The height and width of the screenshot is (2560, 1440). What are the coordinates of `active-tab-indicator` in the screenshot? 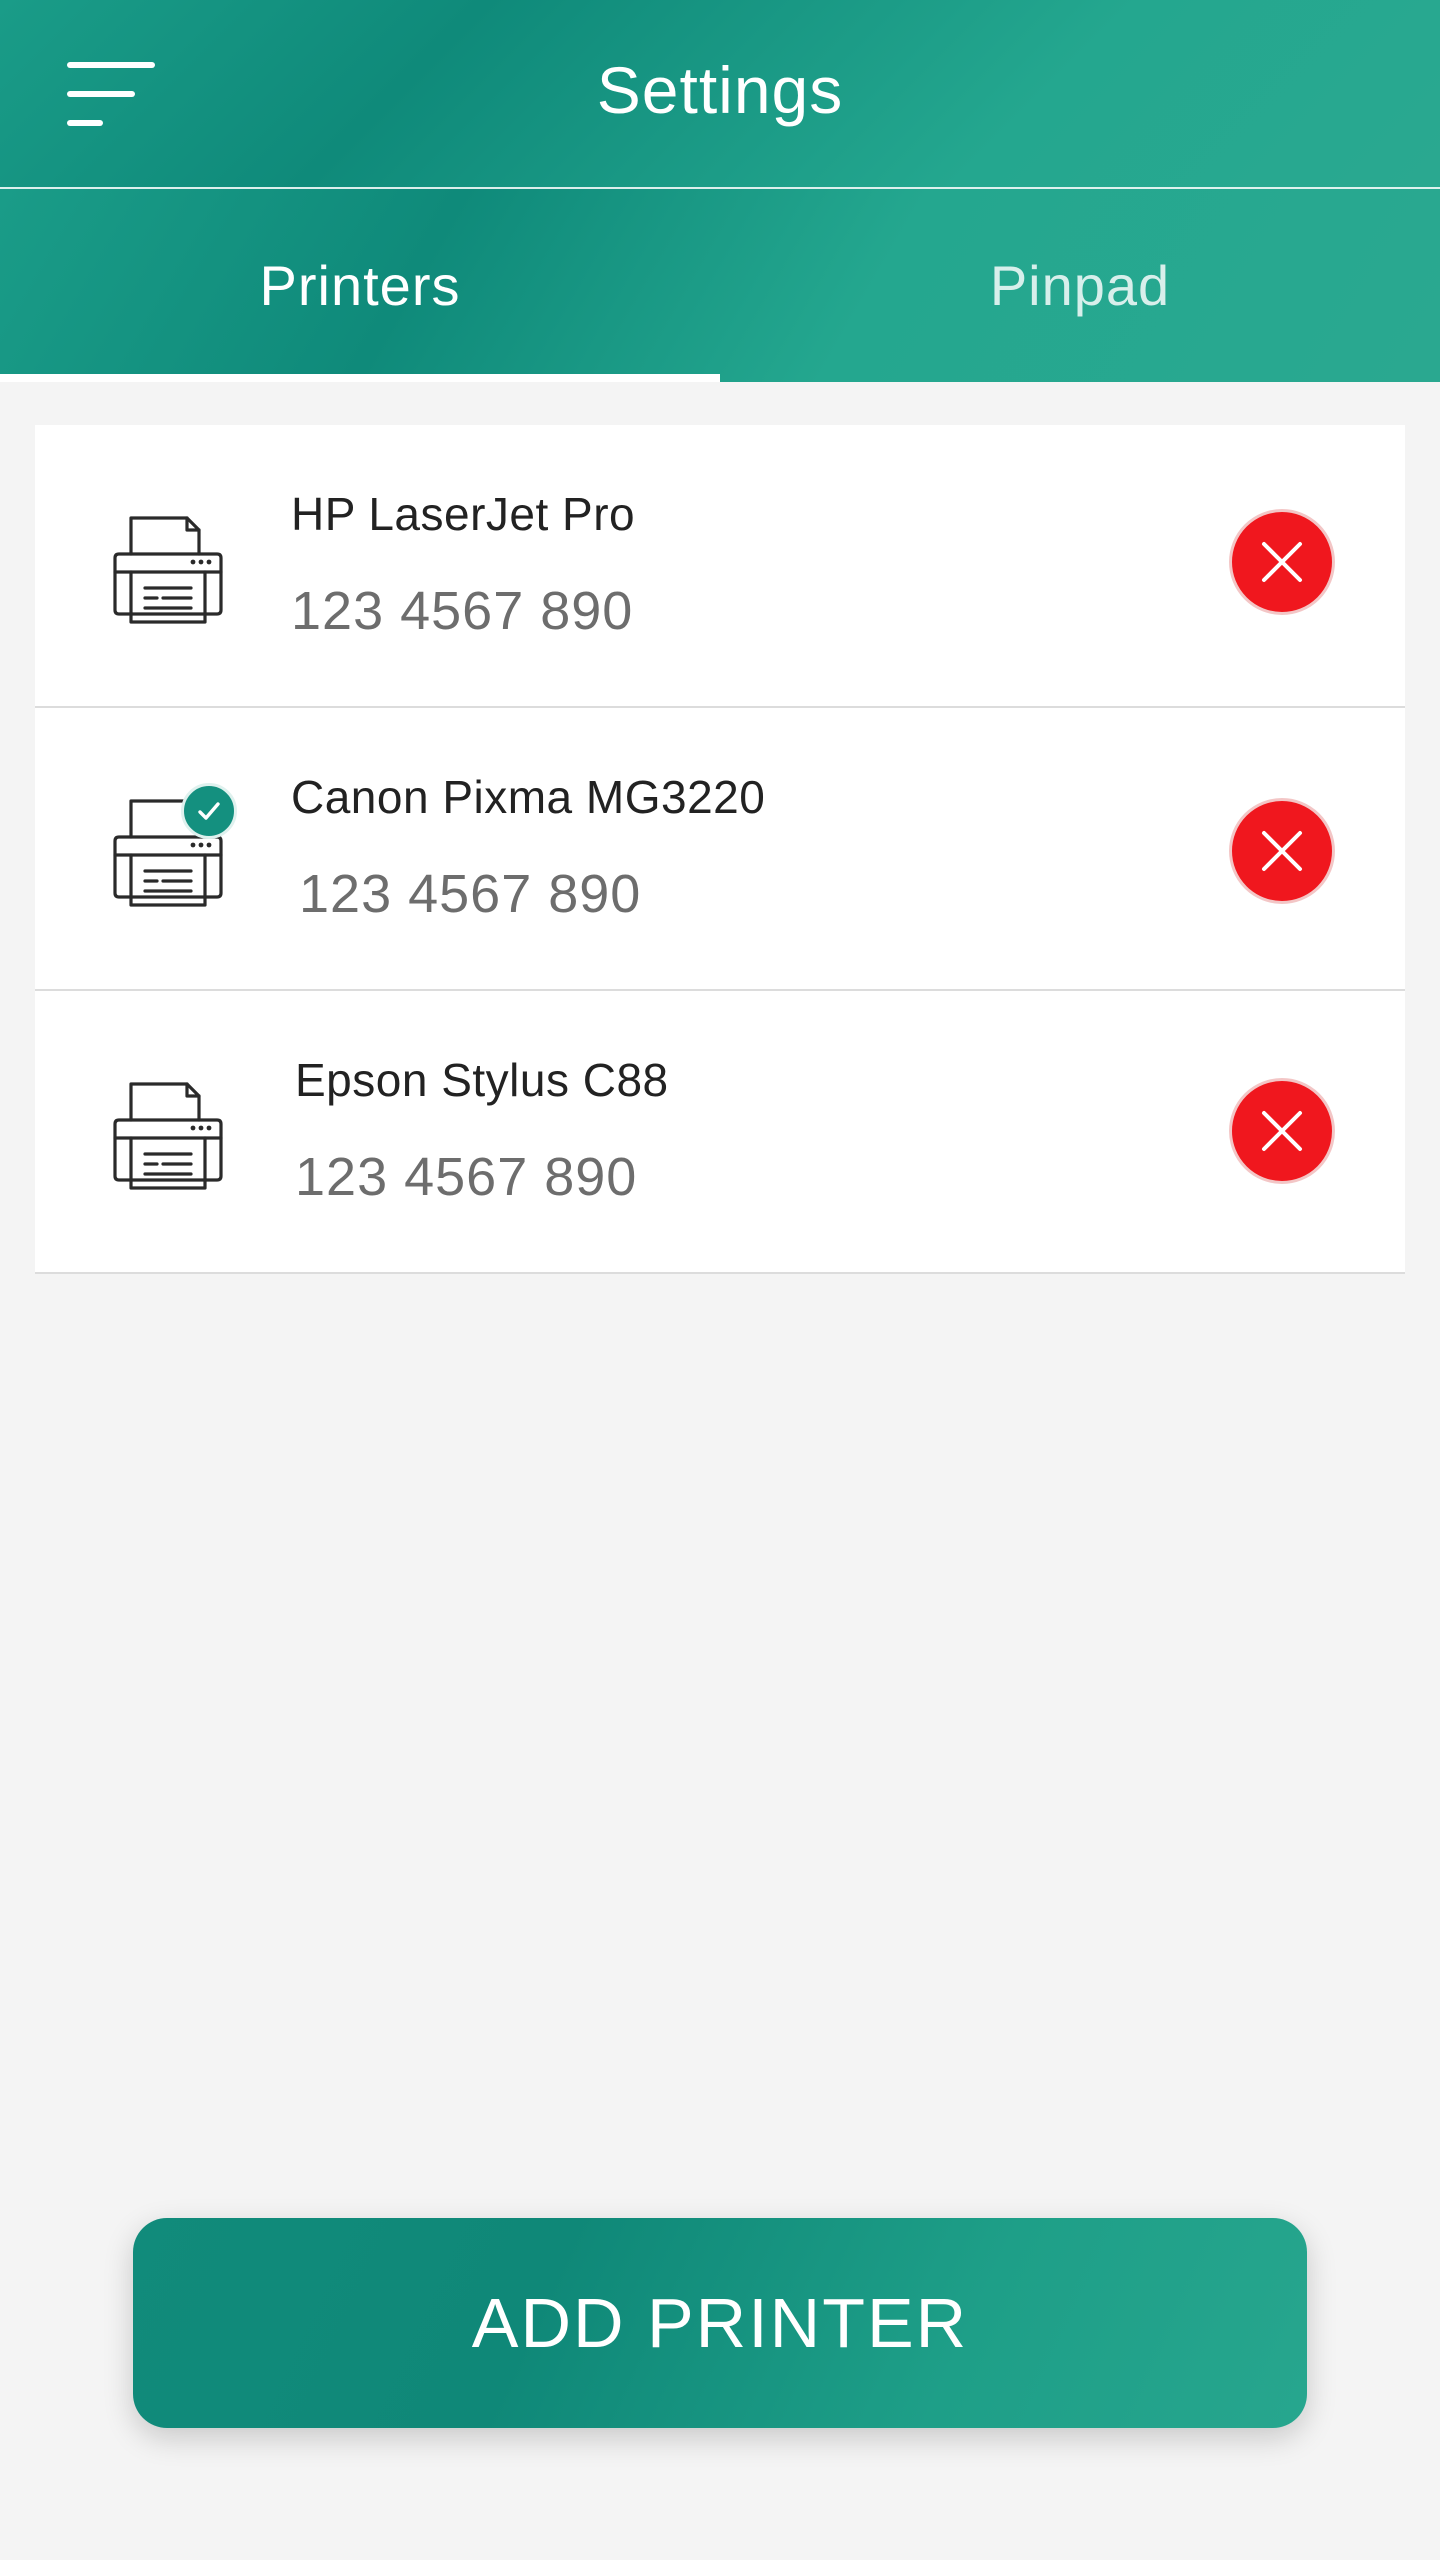 It's located at (360, 378).